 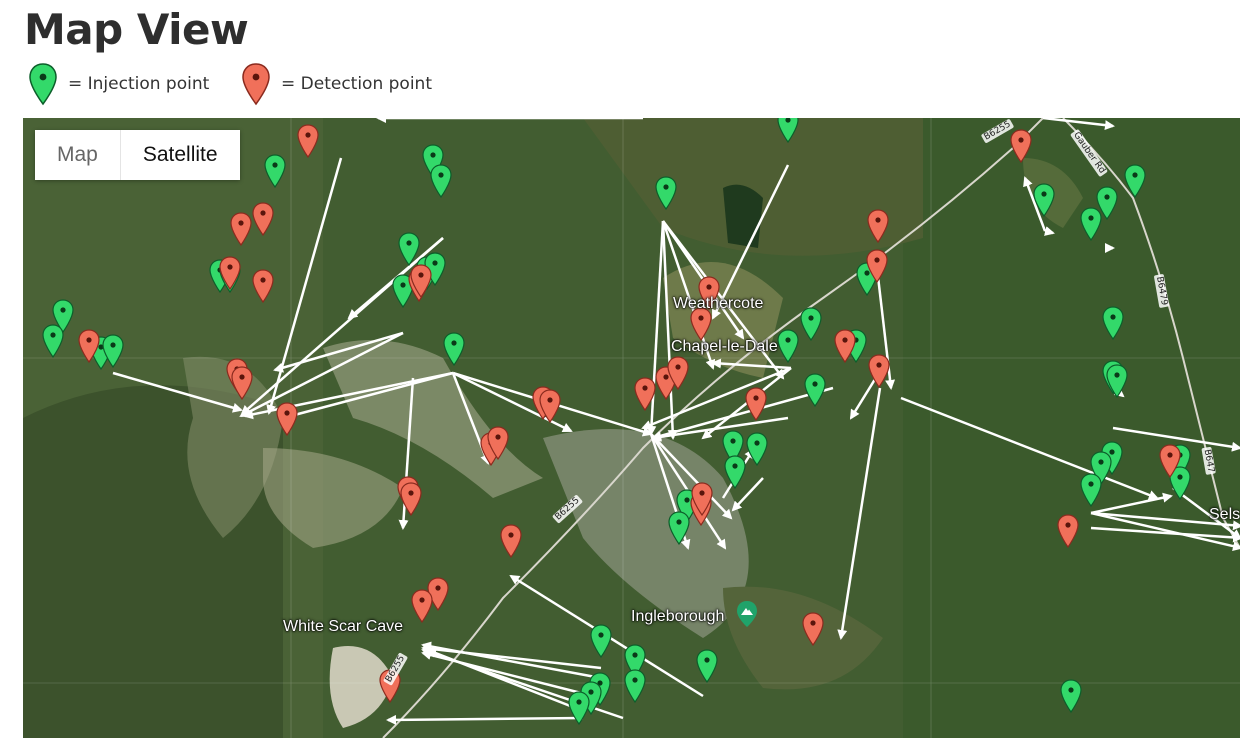 What do you see at coordinates (77, 155) in the screenshot?
I see `map-type-map-button: Map` at bounding box center [77, 155].